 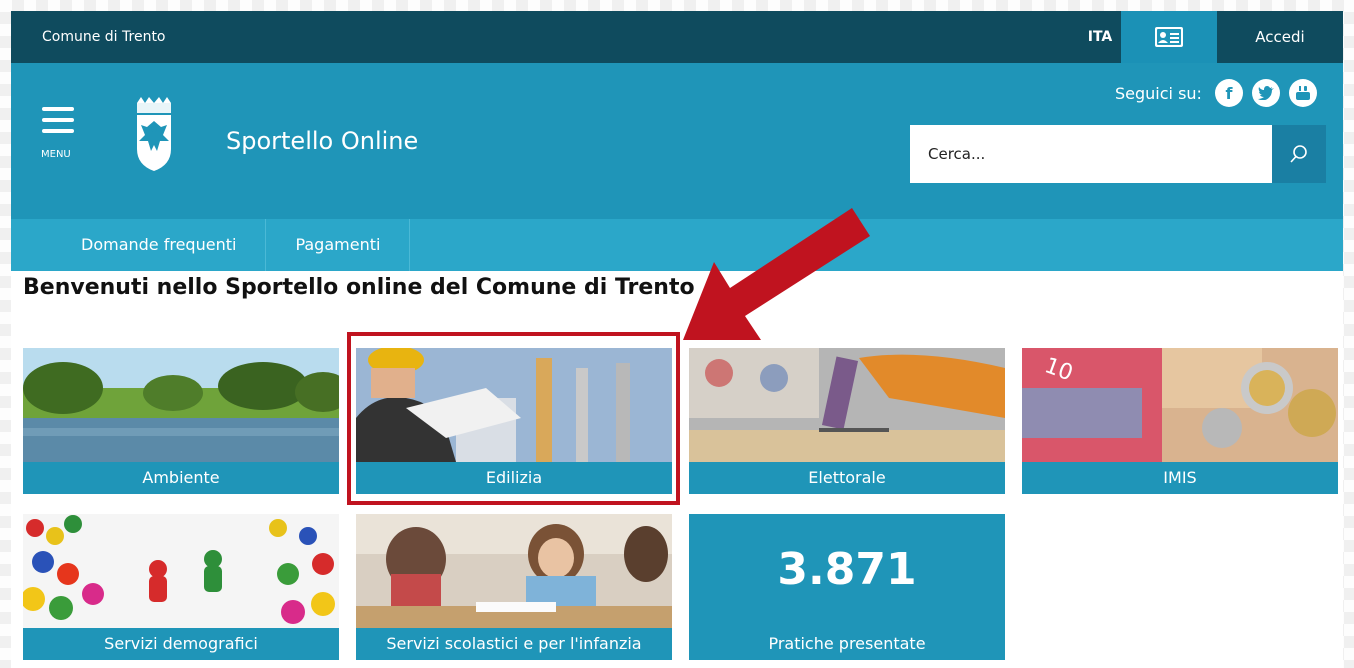 What do you see at coordinates (1302, 93) in the screenshot?
I see `youtube-icon` at bounding box center [1302, 93].